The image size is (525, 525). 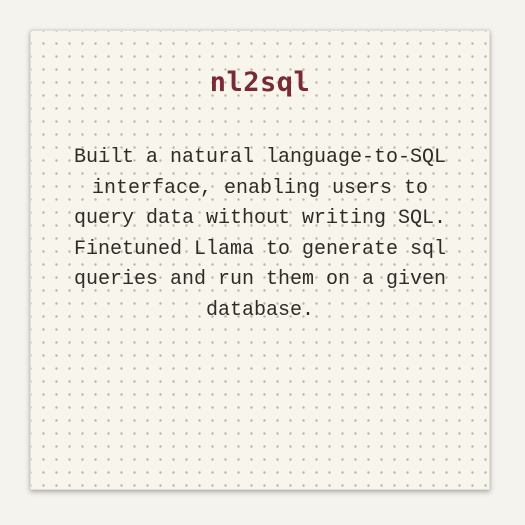 What do you see at coordinates (260, 82) in the screenshot?
I see `project-title: nl2sql` at bounding box center [260, 82].